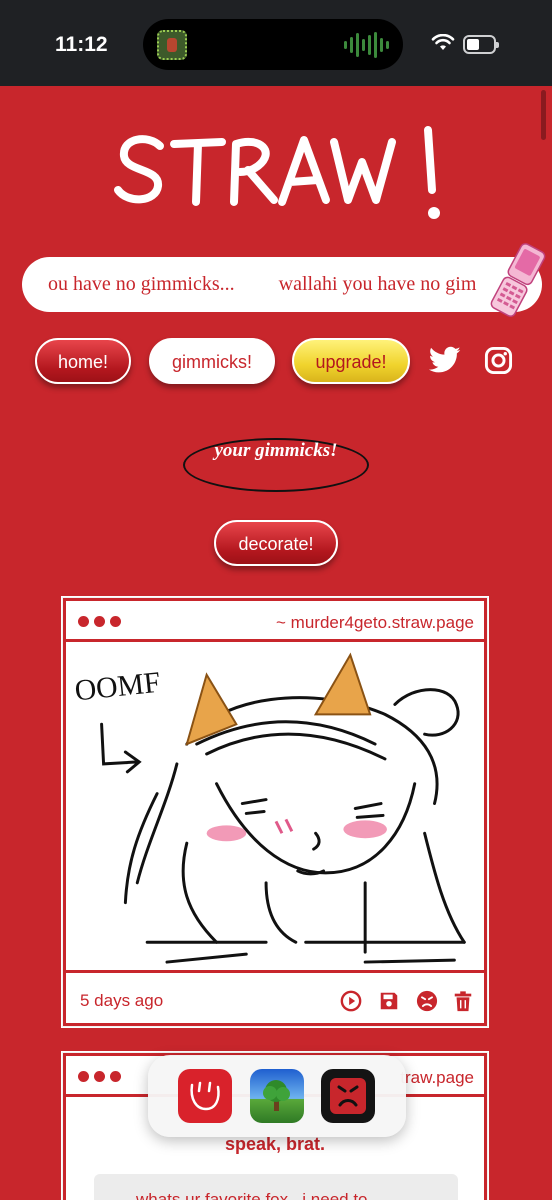  I want to click on battery-icon, so click(481, 44).